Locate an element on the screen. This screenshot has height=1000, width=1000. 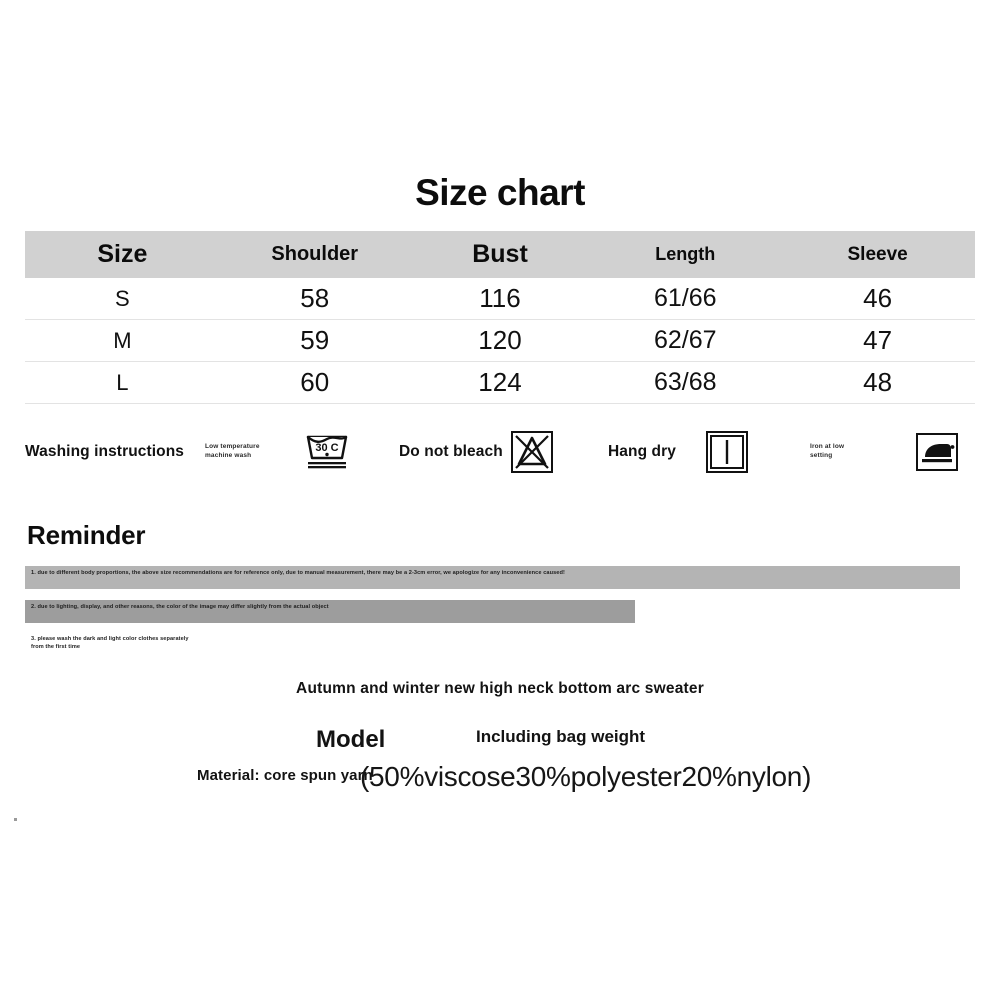
table-header-row: Size Shoulder Bust Length Sleeve is located at coordinates (500, 254).